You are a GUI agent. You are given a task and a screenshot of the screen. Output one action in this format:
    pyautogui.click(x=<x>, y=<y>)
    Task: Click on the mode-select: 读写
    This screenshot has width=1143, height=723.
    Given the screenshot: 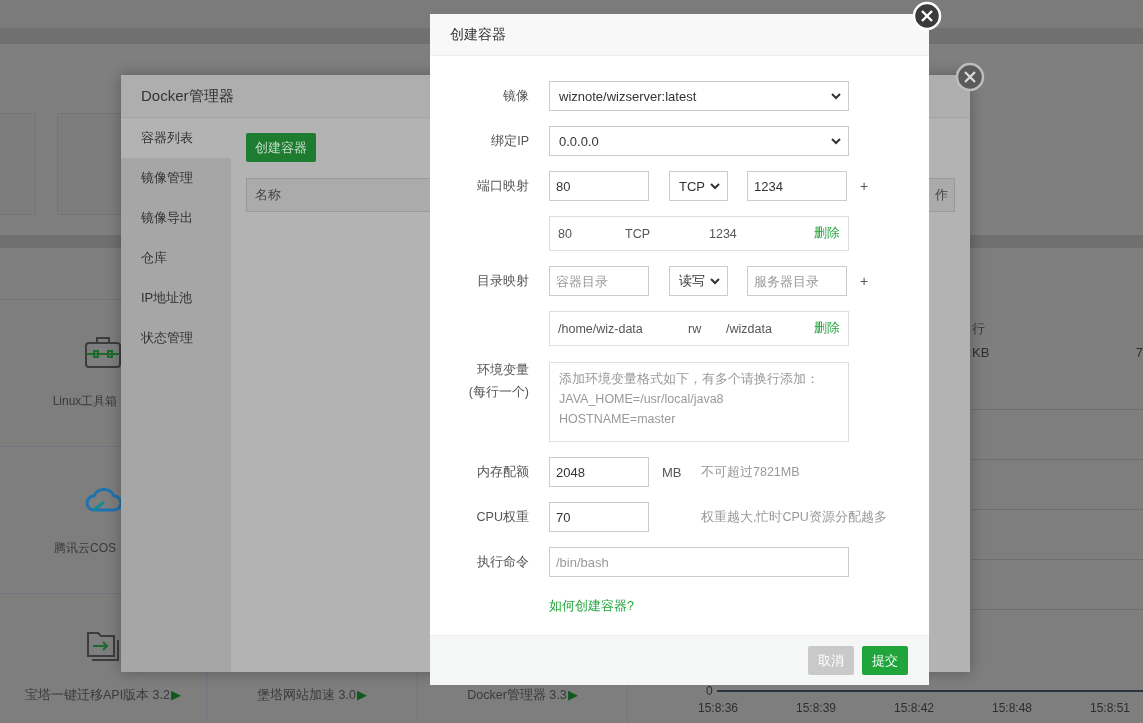 What is the action you would take?
    pyautogui.click(x=698, y=281)
    